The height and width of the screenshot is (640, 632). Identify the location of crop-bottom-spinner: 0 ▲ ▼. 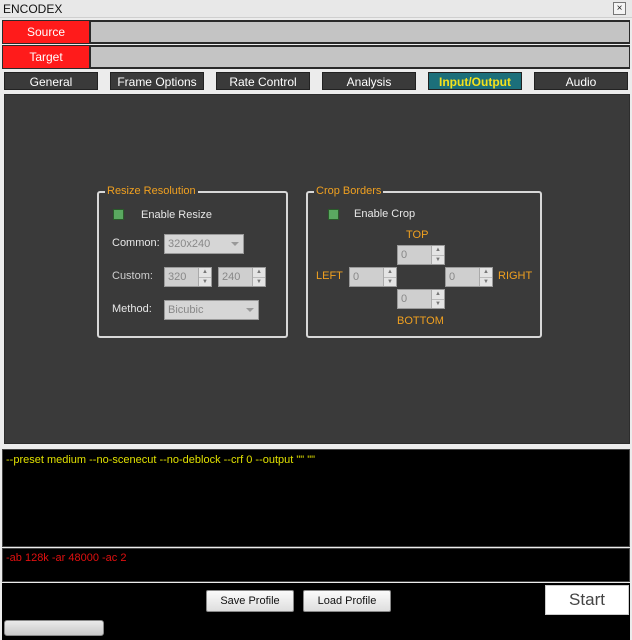
(421, 299).